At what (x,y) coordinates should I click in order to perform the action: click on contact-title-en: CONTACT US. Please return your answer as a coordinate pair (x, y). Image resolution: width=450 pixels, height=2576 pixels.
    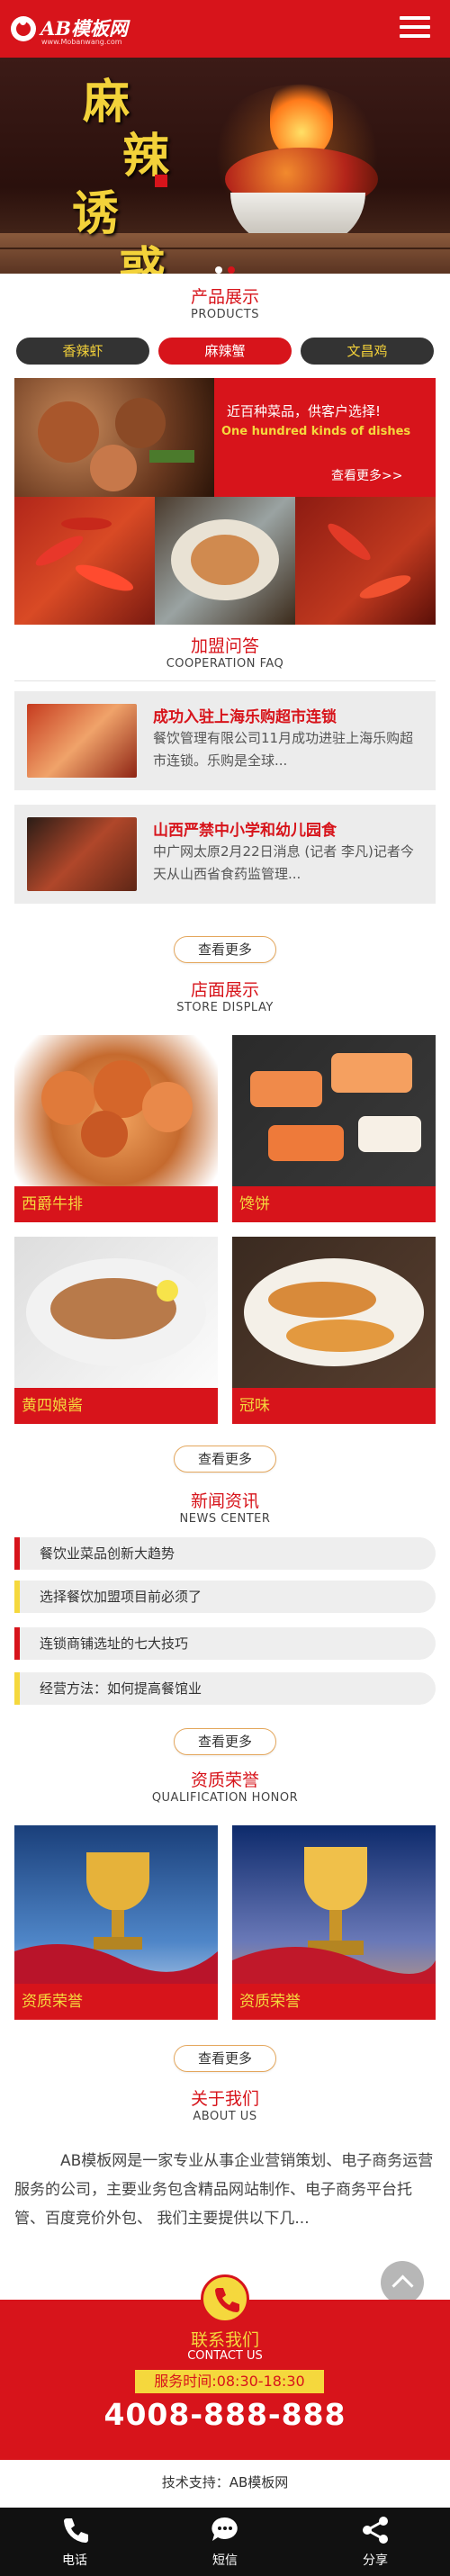
    Looking at the image, I should click on (225, 2356).